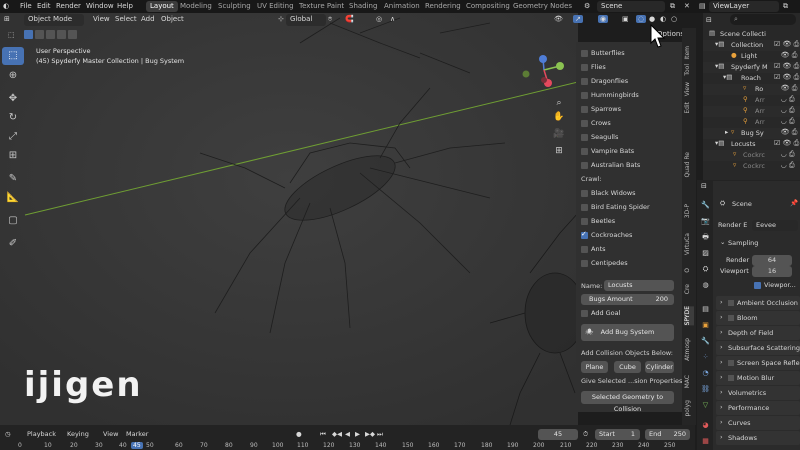  Describe the element at coordinates (689, 244) in the screenshot. I see `tab-virtucam: VirtuCa` at that location.